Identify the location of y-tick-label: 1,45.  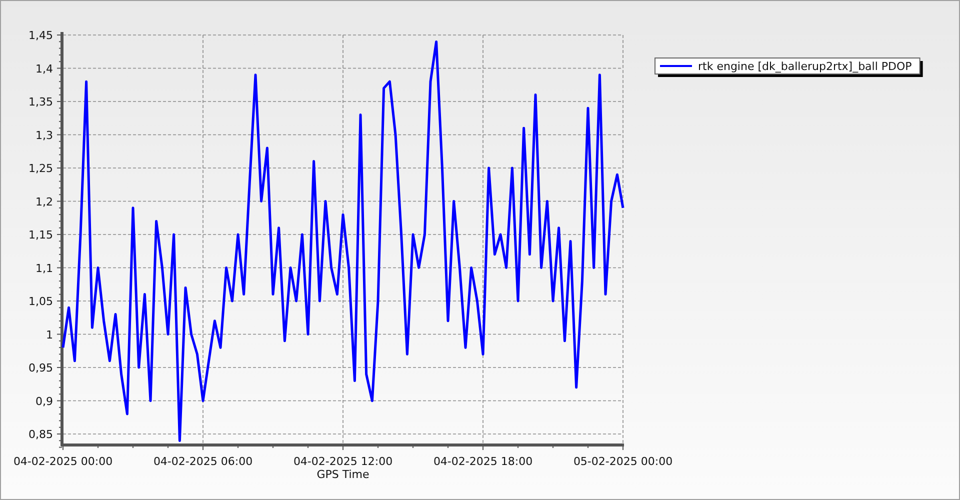
(40, 35).